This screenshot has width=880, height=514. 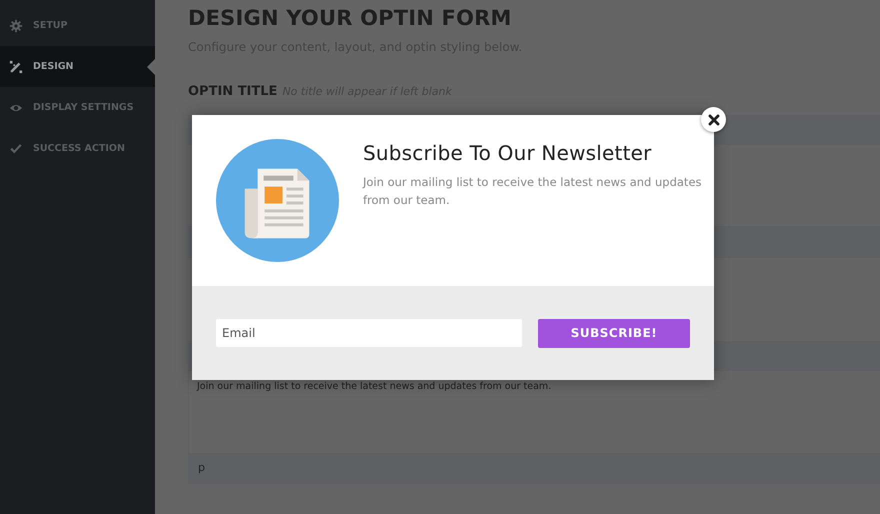 I want to click on sidebar-item: DISPLAY SETTINGS, so click(x=77, y=107).